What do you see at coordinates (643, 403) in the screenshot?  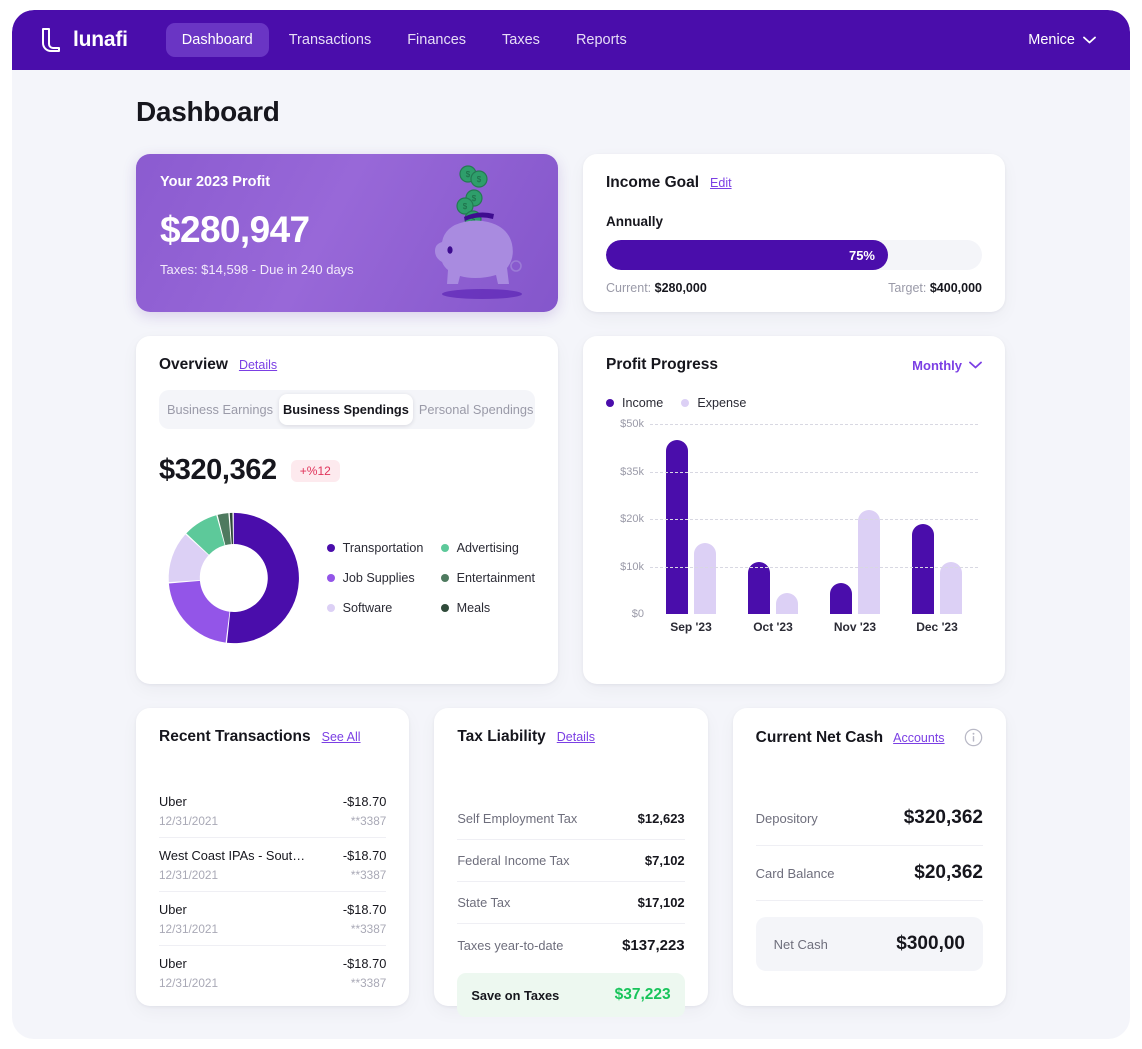 I see `legend-label: Income` at bounding box center [643, 403].